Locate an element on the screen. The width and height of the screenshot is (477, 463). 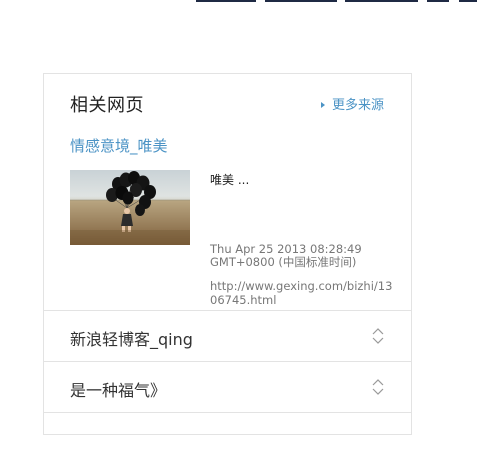
top-nav-bar is located at coordinates (238, 3).